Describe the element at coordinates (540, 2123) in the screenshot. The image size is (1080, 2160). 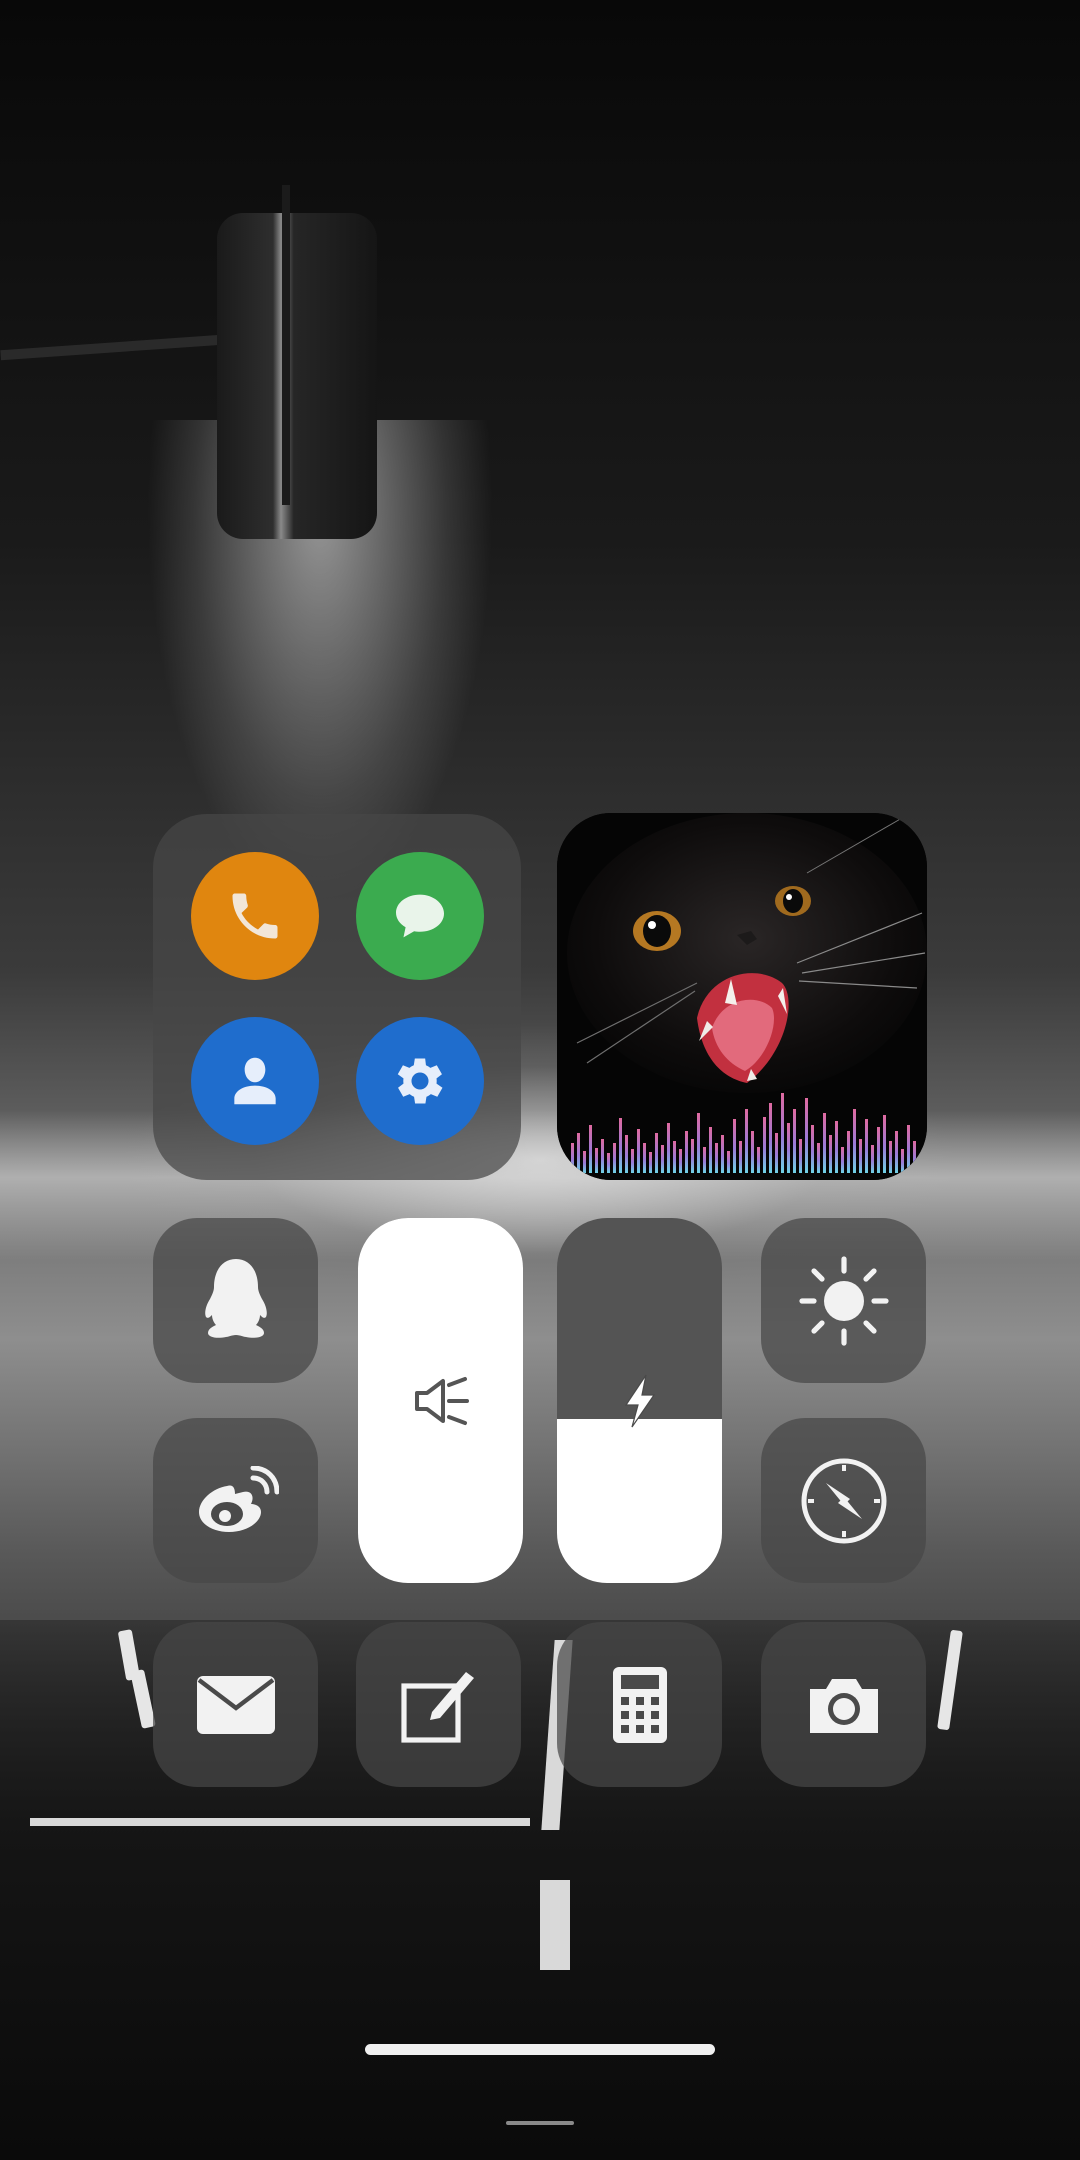
I see `gesture-handle` at that location.